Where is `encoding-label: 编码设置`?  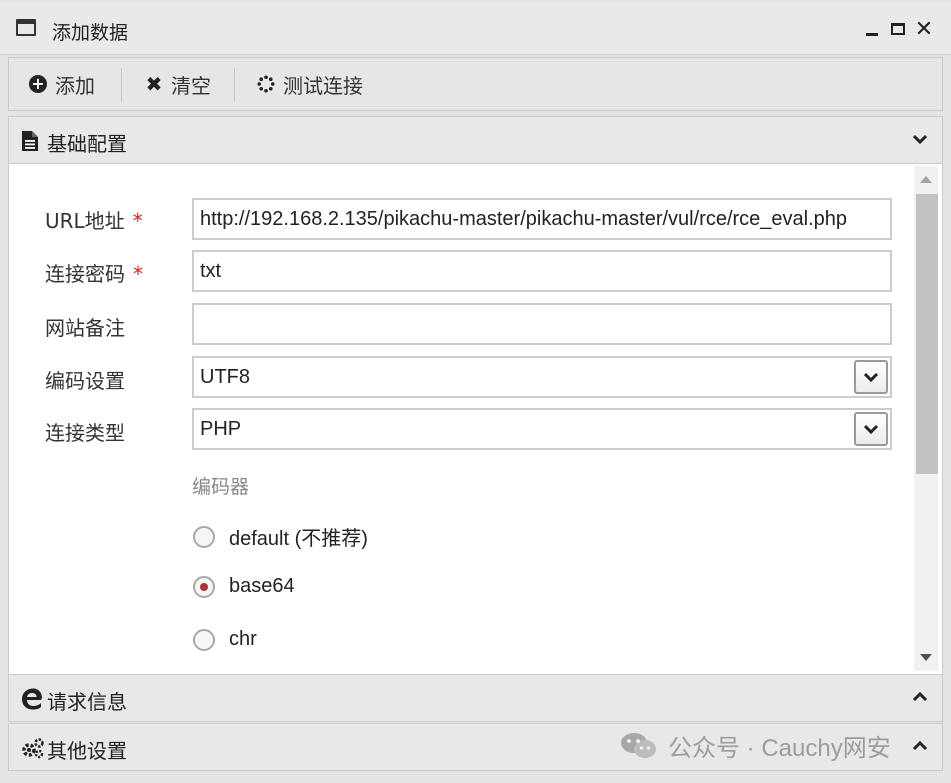
encoding-label: 编码设置 is located at coordinates (85, 381).